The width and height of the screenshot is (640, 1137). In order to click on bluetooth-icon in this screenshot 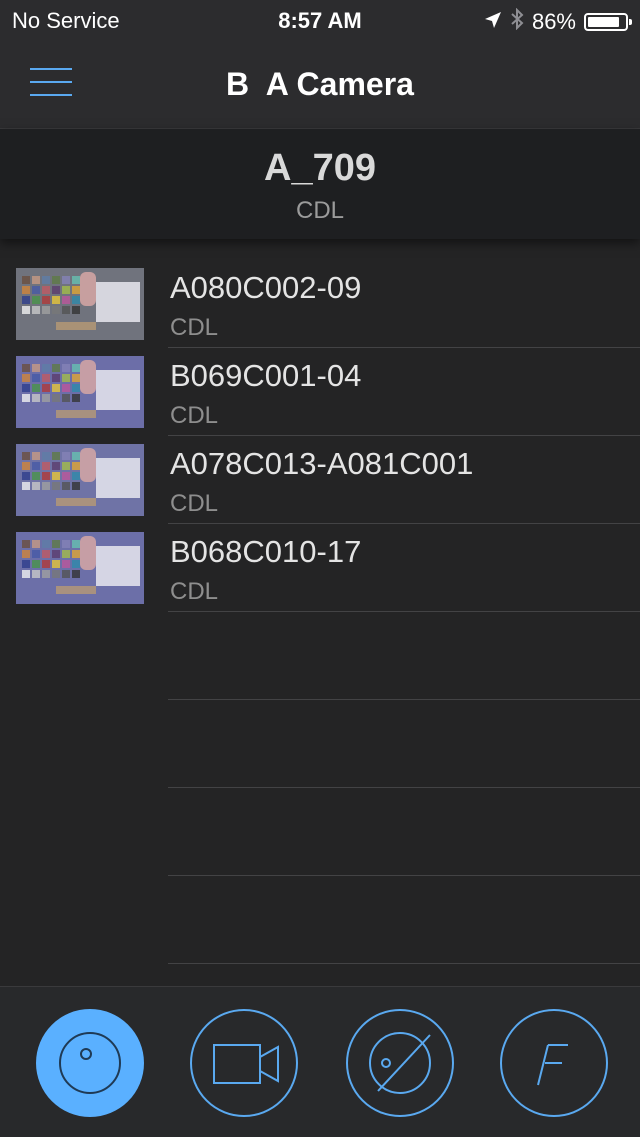, I will do `click(517, 21)`.